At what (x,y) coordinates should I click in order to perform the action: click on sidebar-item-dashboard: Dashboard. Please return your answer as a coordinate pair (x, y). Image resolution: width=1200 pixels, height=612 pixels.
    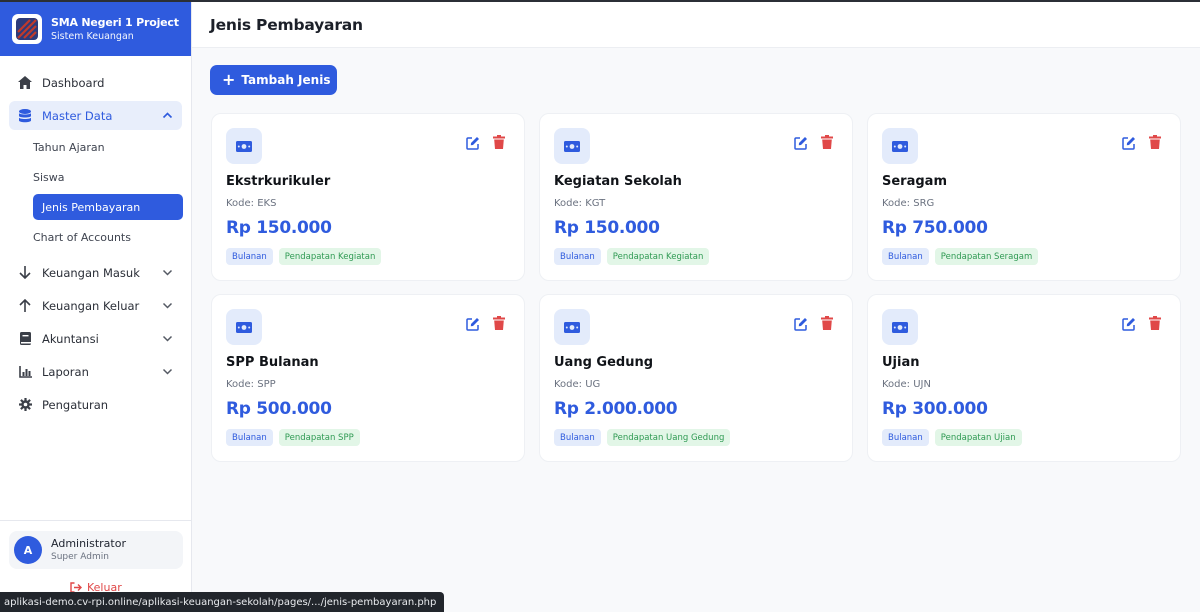
    Looking at the image, I should click on (95, 82).